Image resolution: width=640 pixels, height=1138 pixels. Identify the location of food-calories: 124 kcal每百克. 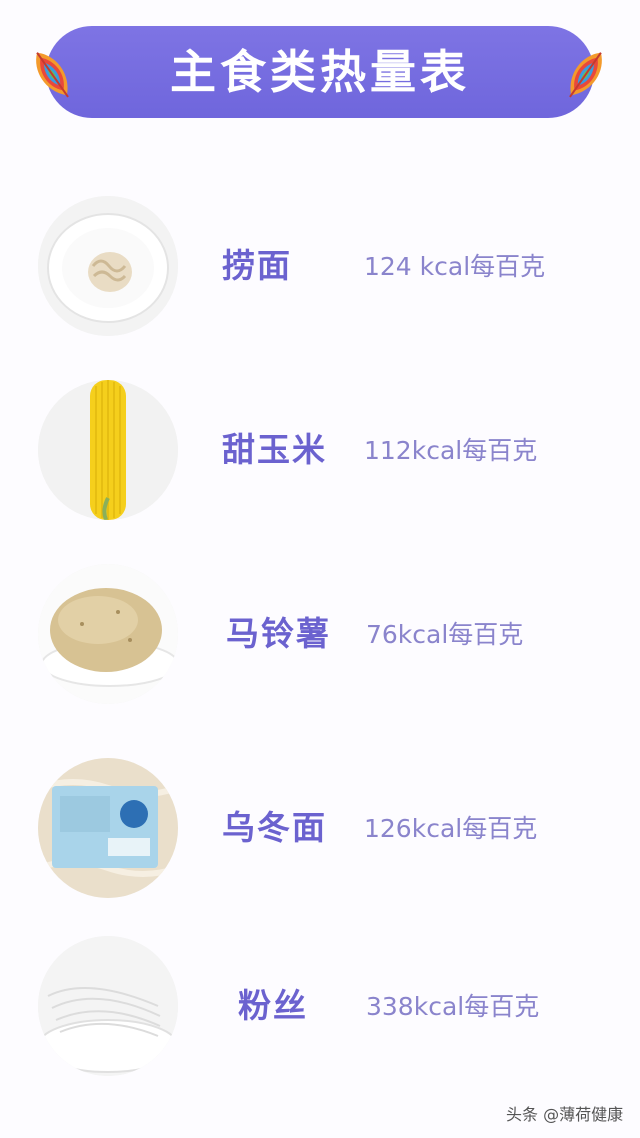
(455, 266).